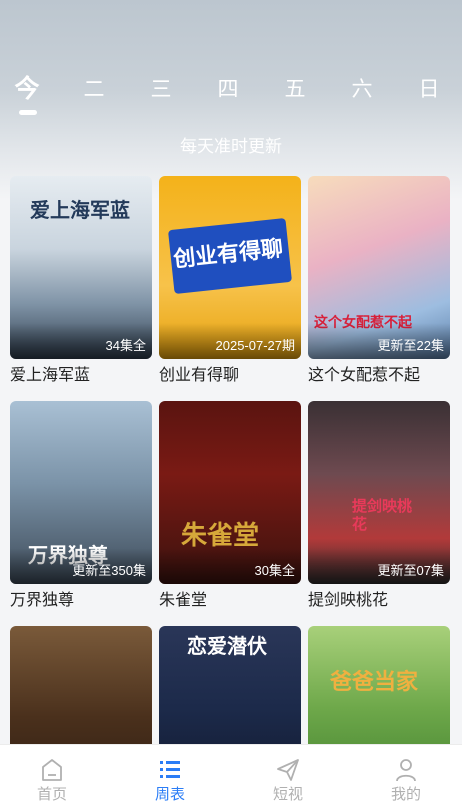  What do you see at coordinates (295, 89) in the screenshot?
I see `tab-friday: 五` at bounding box center [295, 89].